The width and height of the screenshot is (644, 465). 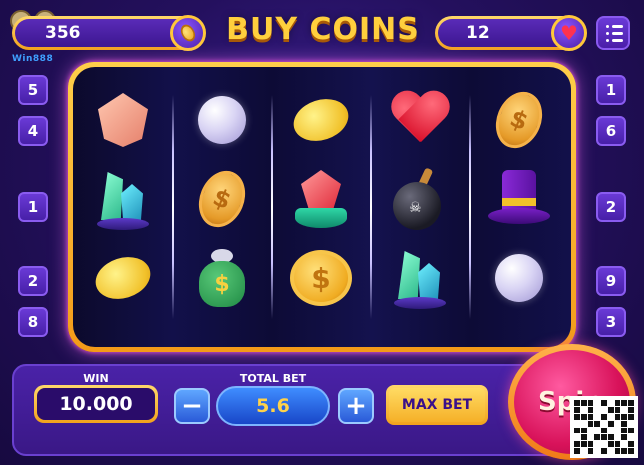 What do you see at coordinates (613, 33) in the screenshot?
I see `menu-button` at bounding box center [613, 33].